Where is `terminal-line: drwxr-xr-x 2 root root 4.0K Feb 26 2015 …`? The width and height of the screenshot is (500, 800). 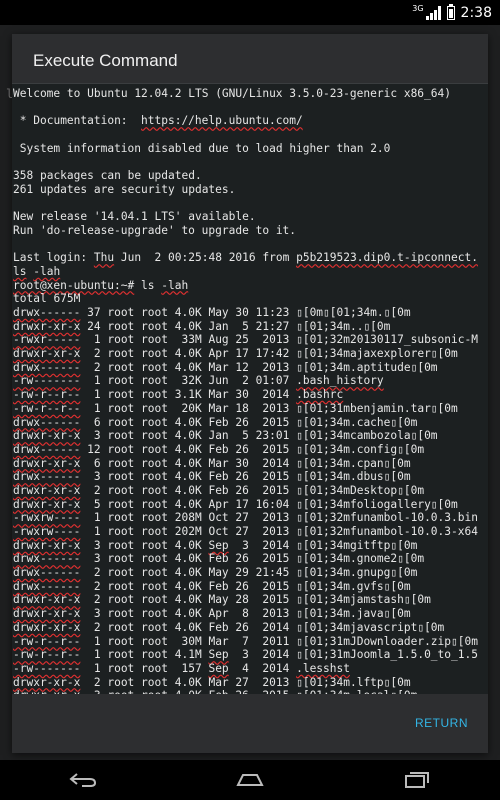
terminal-line: drwxr-xr-x 2 root root 4.0K Feb 26 2015 … is located at coordinates (219, 490).